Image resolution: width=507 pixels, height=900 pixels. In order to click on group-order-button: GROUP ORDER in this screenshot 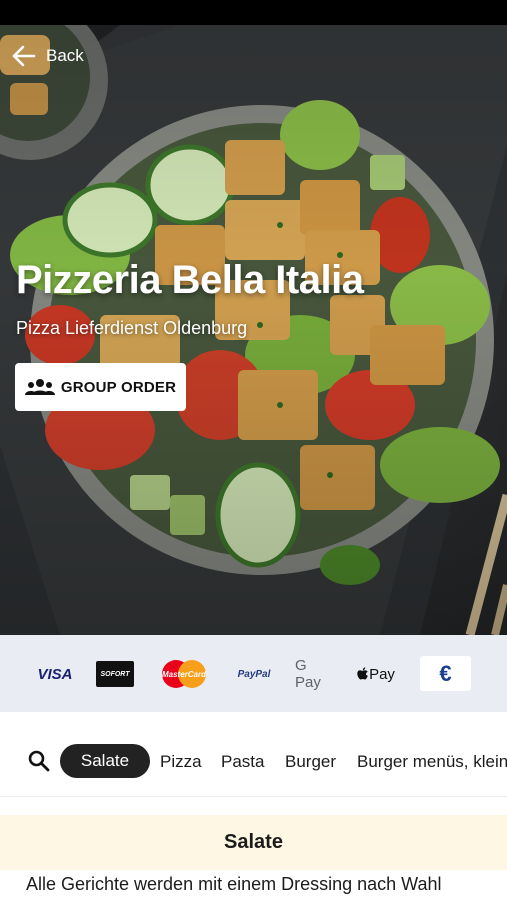, I will do `click(100, 387)`.